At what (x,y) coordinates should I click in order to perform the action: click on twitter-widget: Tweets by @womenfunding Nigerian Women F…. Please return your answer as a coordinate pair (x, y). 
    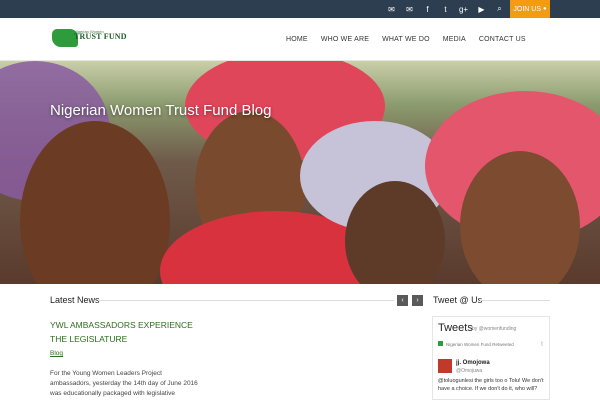
    Looking at the image, I should click on (491, 358).